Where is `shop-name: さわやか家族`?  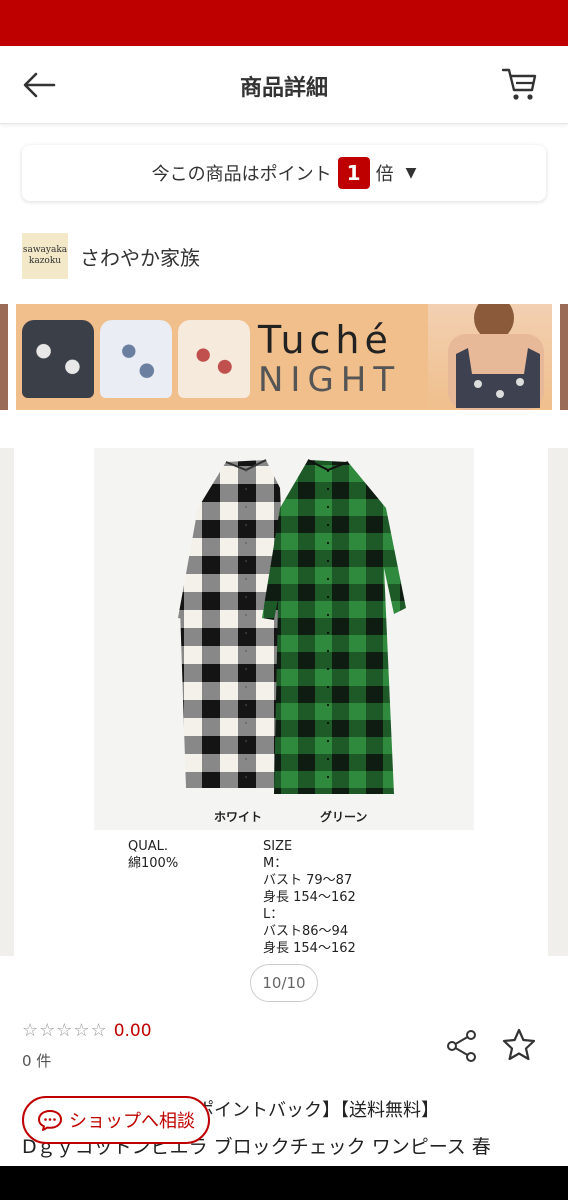
shop-name: さわやか家族 is located at coordinates (140, 257).